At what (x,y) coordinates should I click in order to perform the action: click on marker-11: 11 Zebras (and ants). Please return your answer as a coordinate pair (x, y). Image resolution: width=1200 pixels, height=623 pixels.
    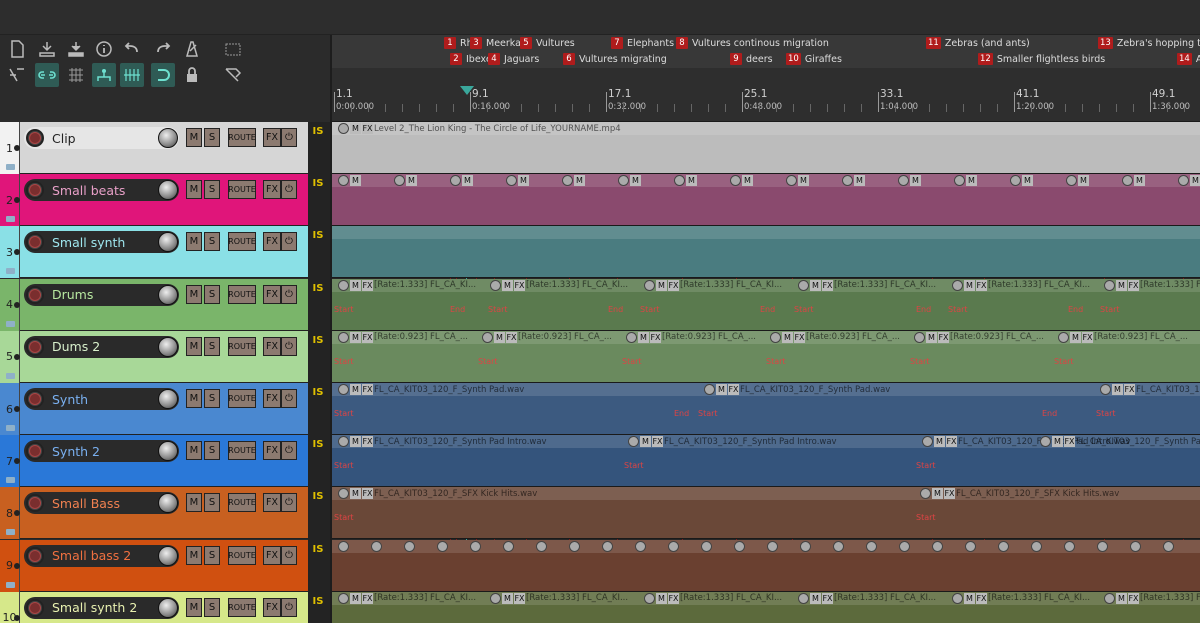
    Looking at the image, I should click on (978, 43).